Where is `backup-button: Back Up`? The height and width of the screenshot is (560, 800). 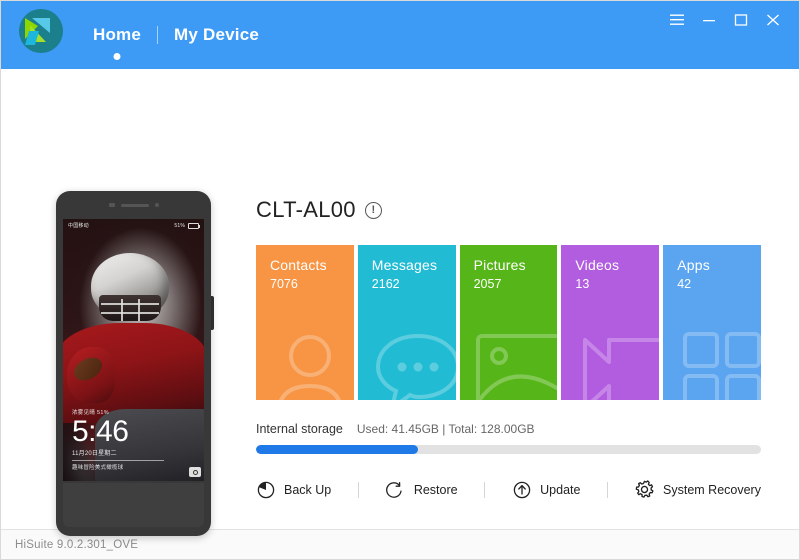
backup-button: Back Up is located at coordinates (293, 489).